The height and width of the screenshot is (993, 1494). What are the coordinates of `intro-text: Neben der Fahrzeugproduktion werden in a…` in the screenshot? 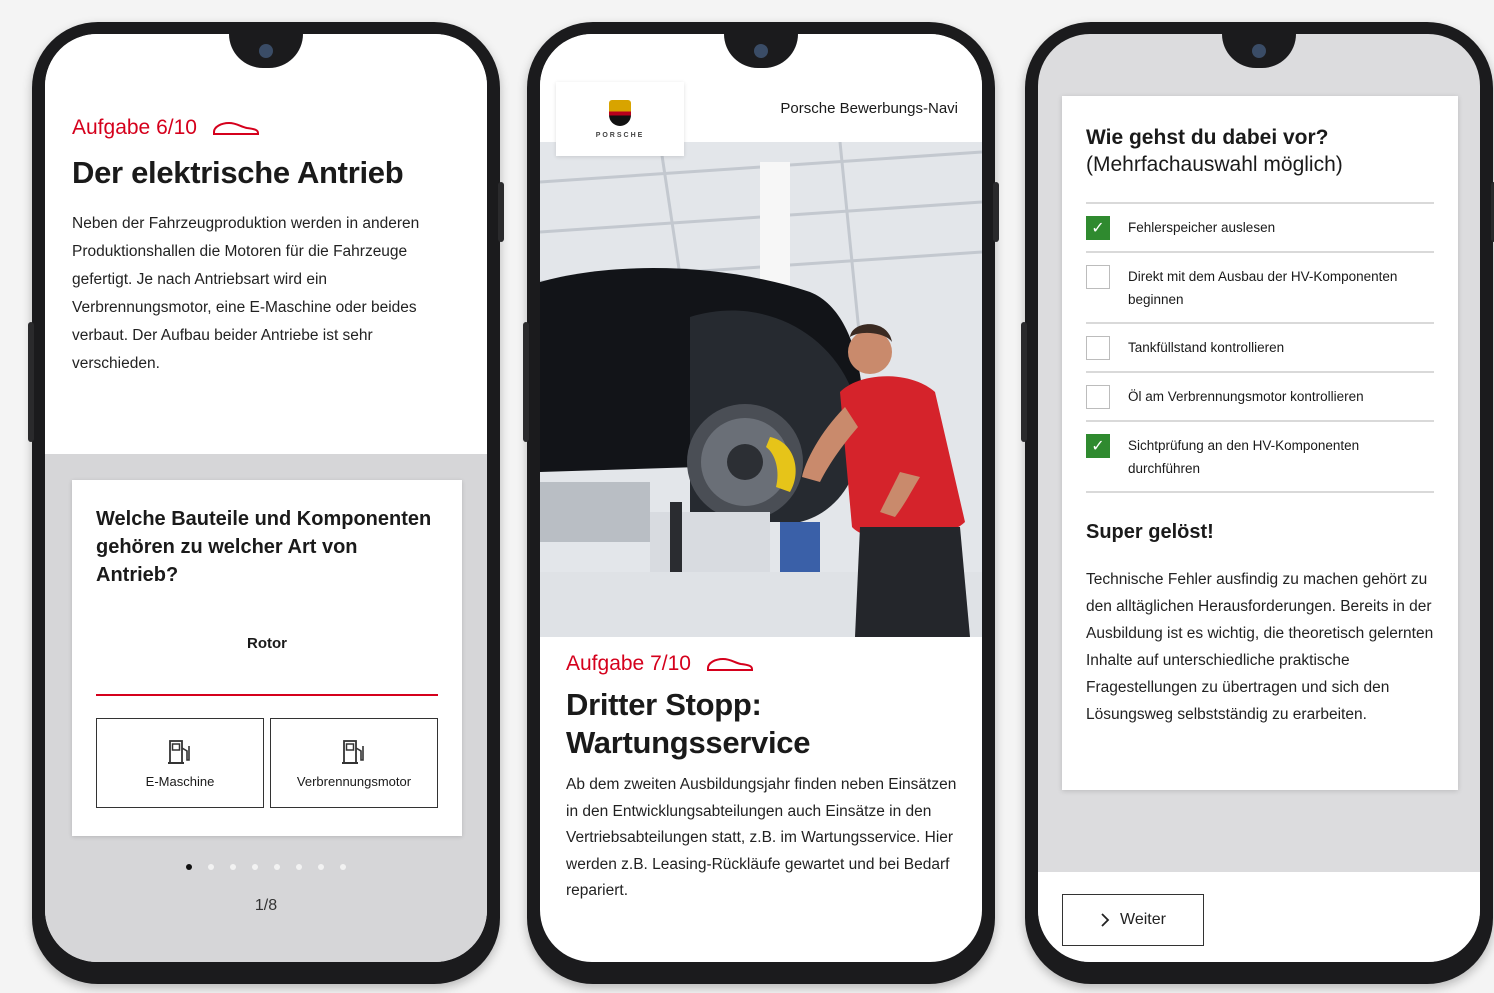 It's located at (246, 293).